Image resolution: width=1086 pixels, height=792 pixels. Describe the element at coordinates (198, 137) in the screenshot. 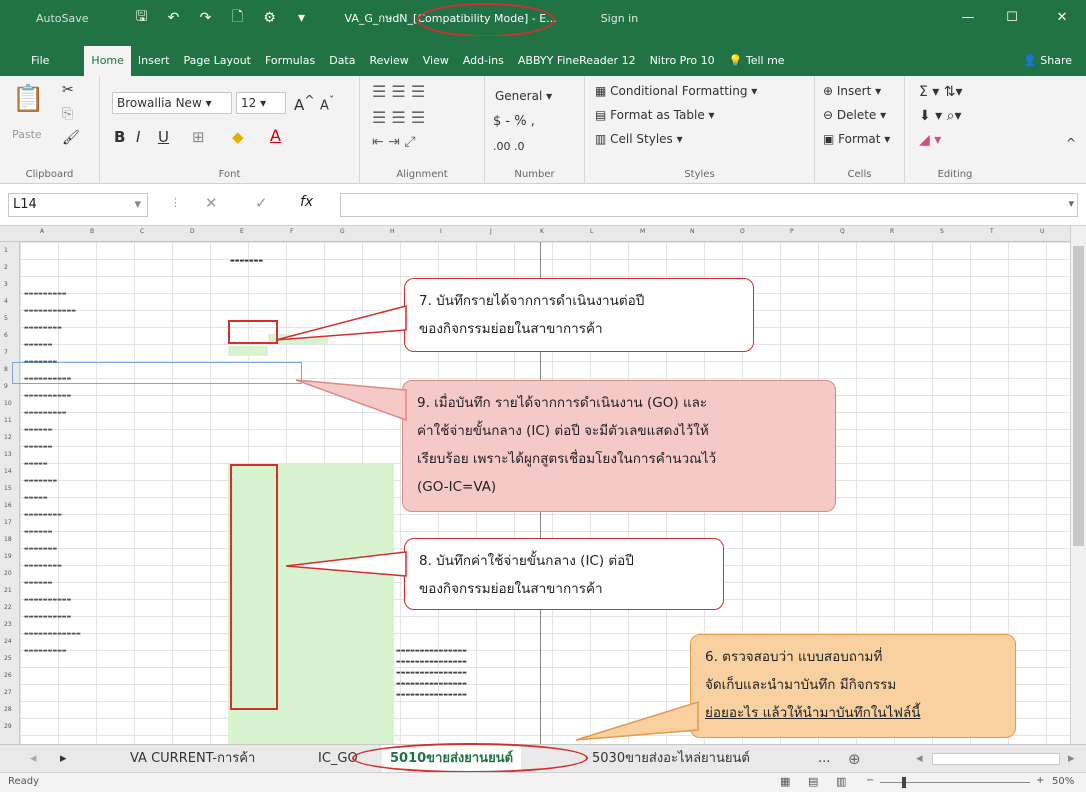

I see `borders-icon: ⊞` at that location.